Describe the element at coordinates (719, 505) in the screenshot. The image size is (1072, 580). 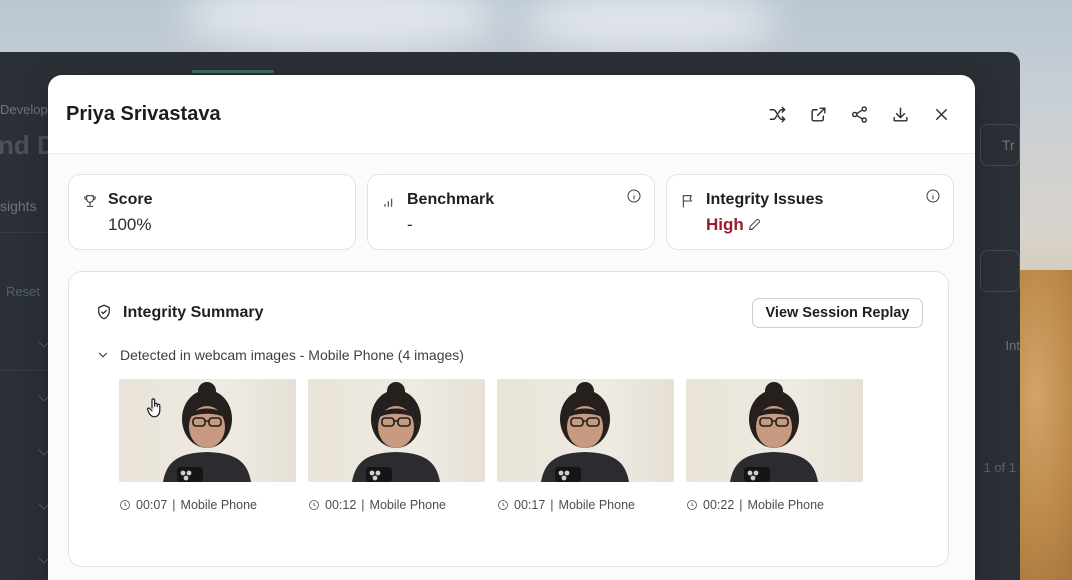
I see `image-timestamp: 00:22` at that location.